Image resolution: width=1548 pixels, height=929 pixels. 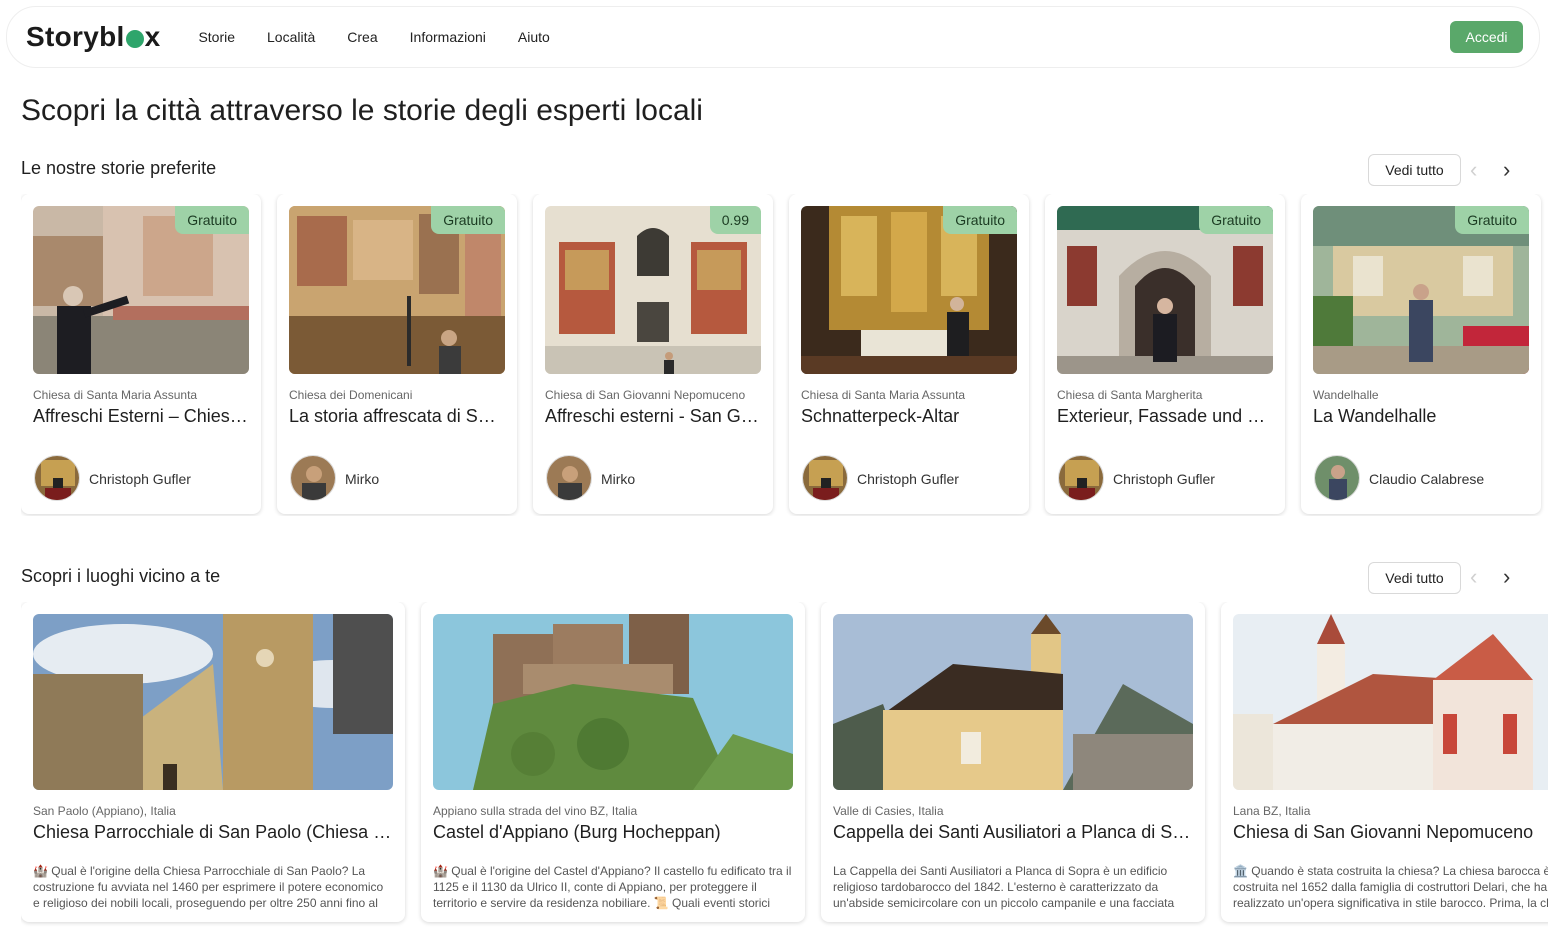 What do you see at coordinates (1383, 832) in the screenshot?
I see `place-title: Chiesa di San Giovanni Nepomuceno` at bounding box center [1383, 832].